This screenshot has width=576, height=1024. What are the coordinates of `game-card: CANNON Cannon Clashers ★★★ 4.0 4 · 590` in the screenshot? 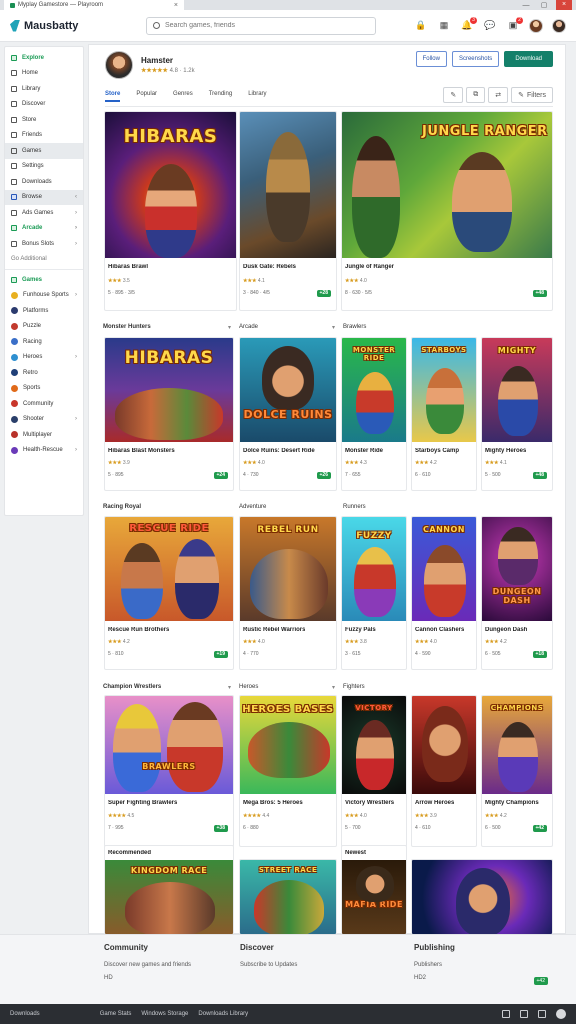 It's located at (444, 593).